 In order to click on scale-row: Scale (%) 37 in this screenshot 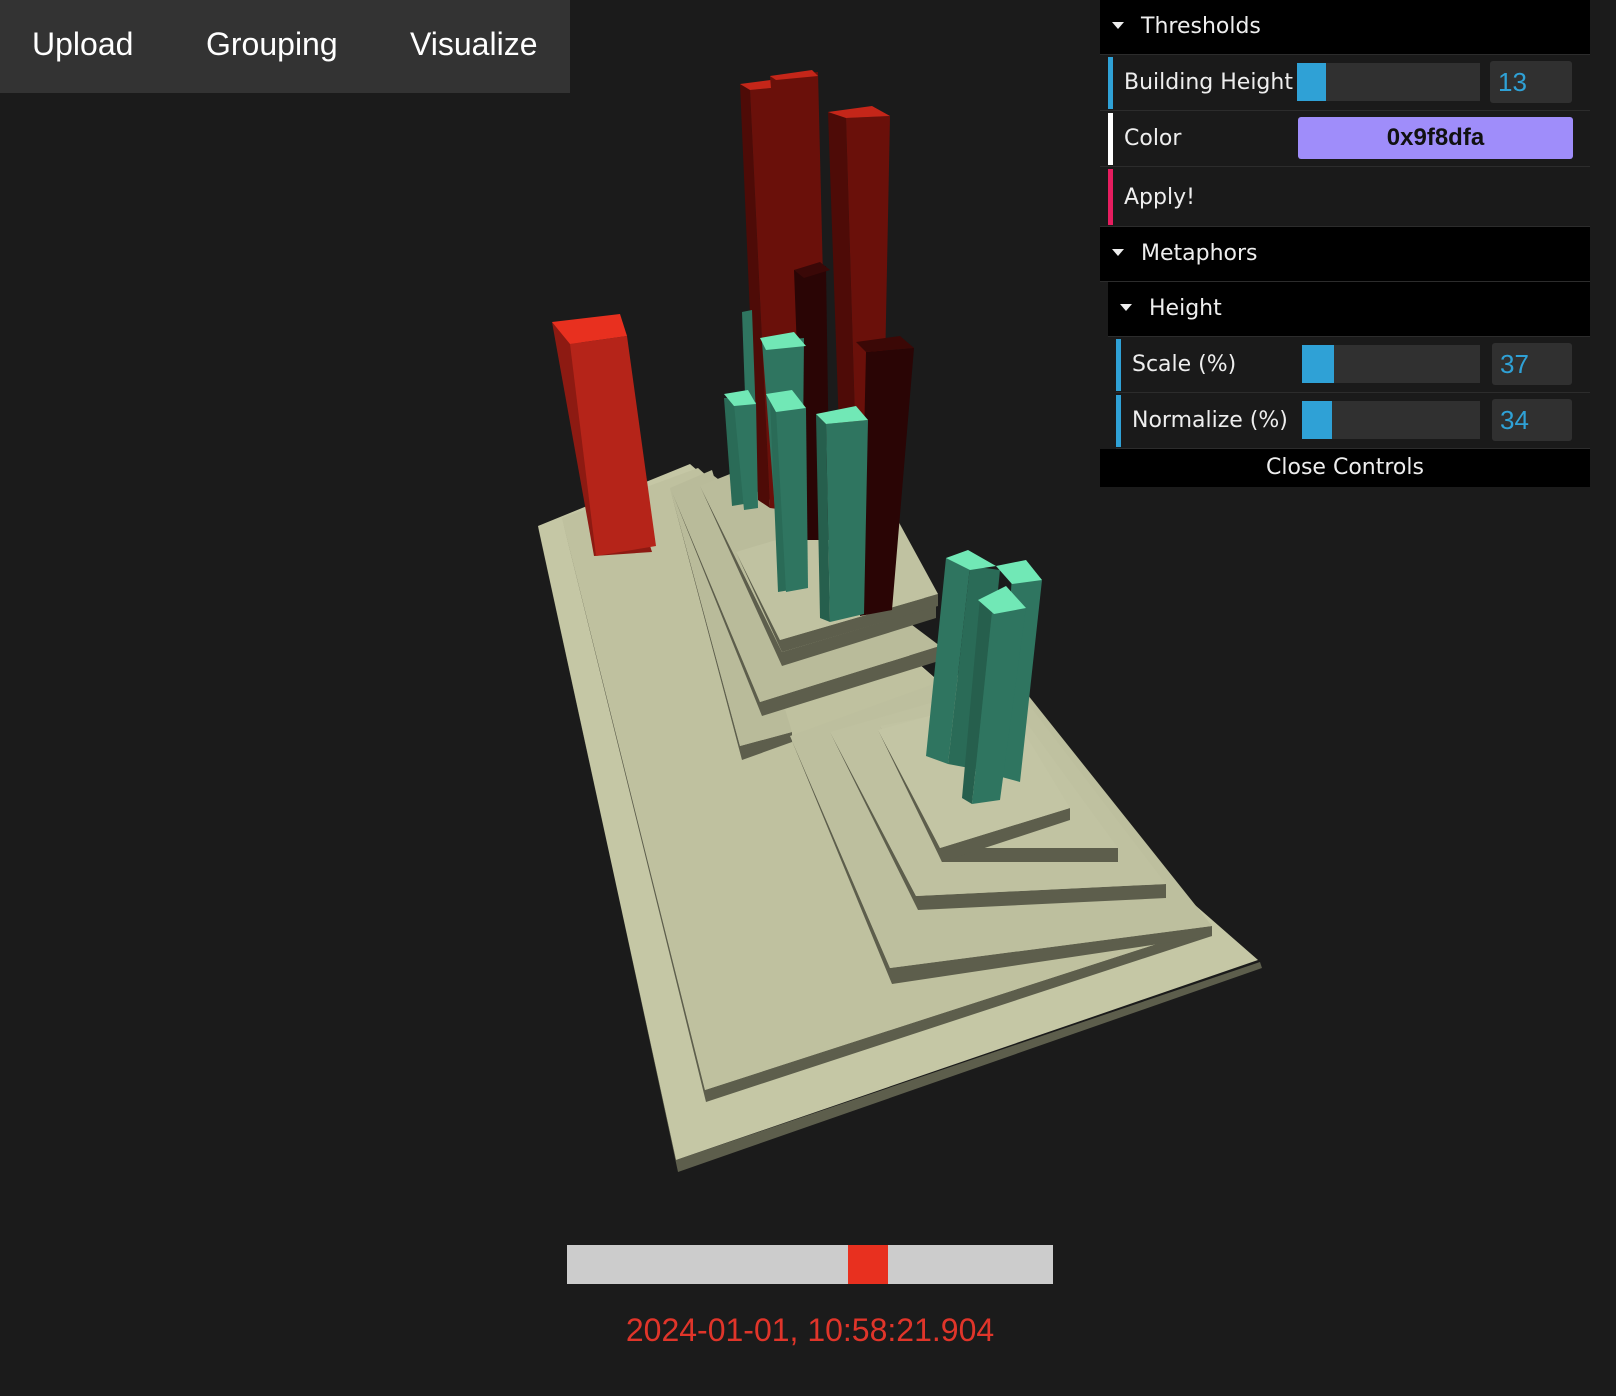, I will do `click(1353, 365)`.